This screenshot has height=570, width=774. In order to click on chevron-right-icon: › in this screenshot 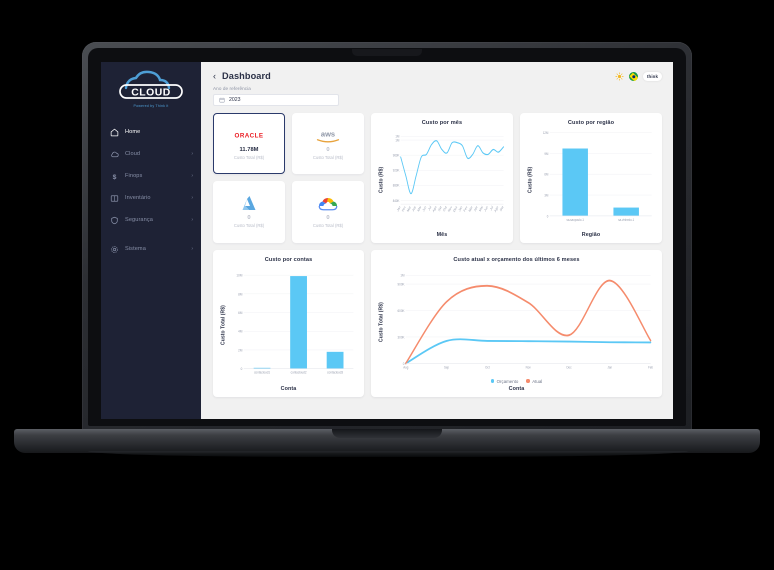, I will do `click(192, 249)`.